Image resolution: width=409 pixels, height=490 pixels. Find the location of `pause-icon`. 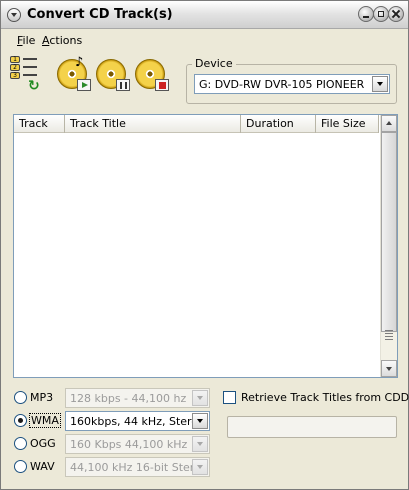

pause-icon is located at coordinates (123, 85).